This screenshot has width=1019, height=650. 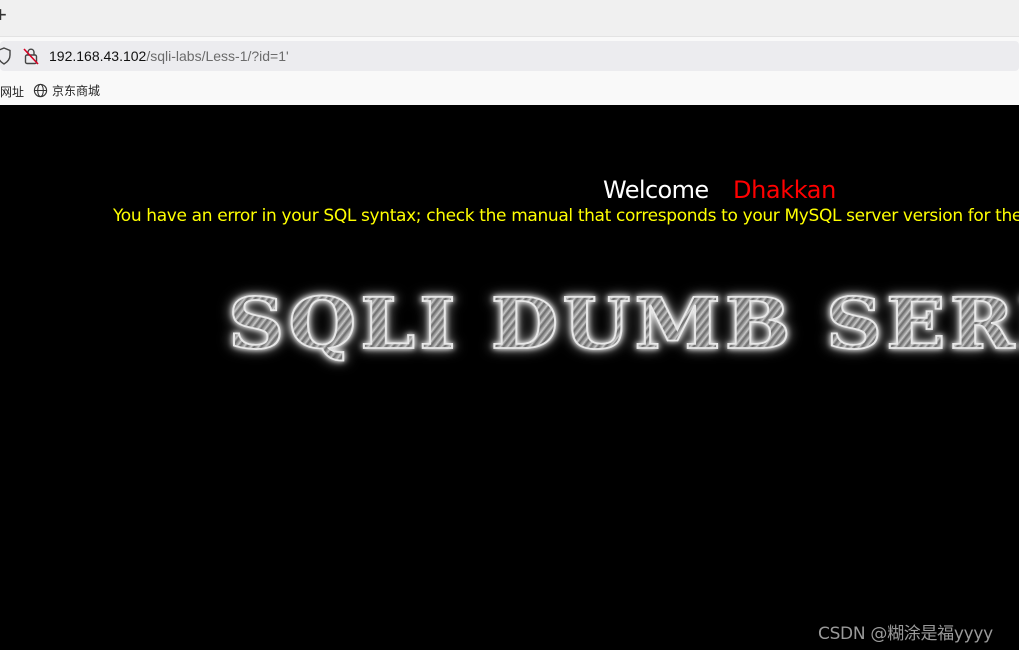 I want to click on address-bar: 192.168.43.102/sqli-labs/Less-1/?id=1', so click(x=509, y=56).